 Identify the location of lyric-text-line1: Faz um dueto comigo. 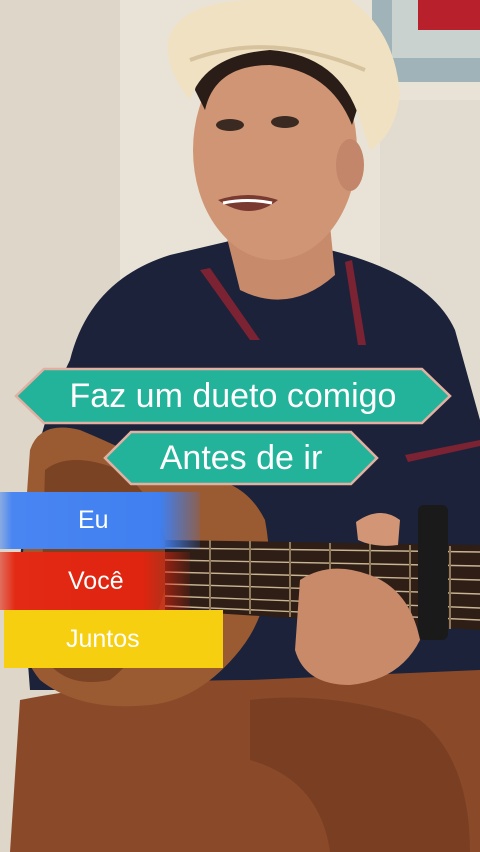
(233, 396).